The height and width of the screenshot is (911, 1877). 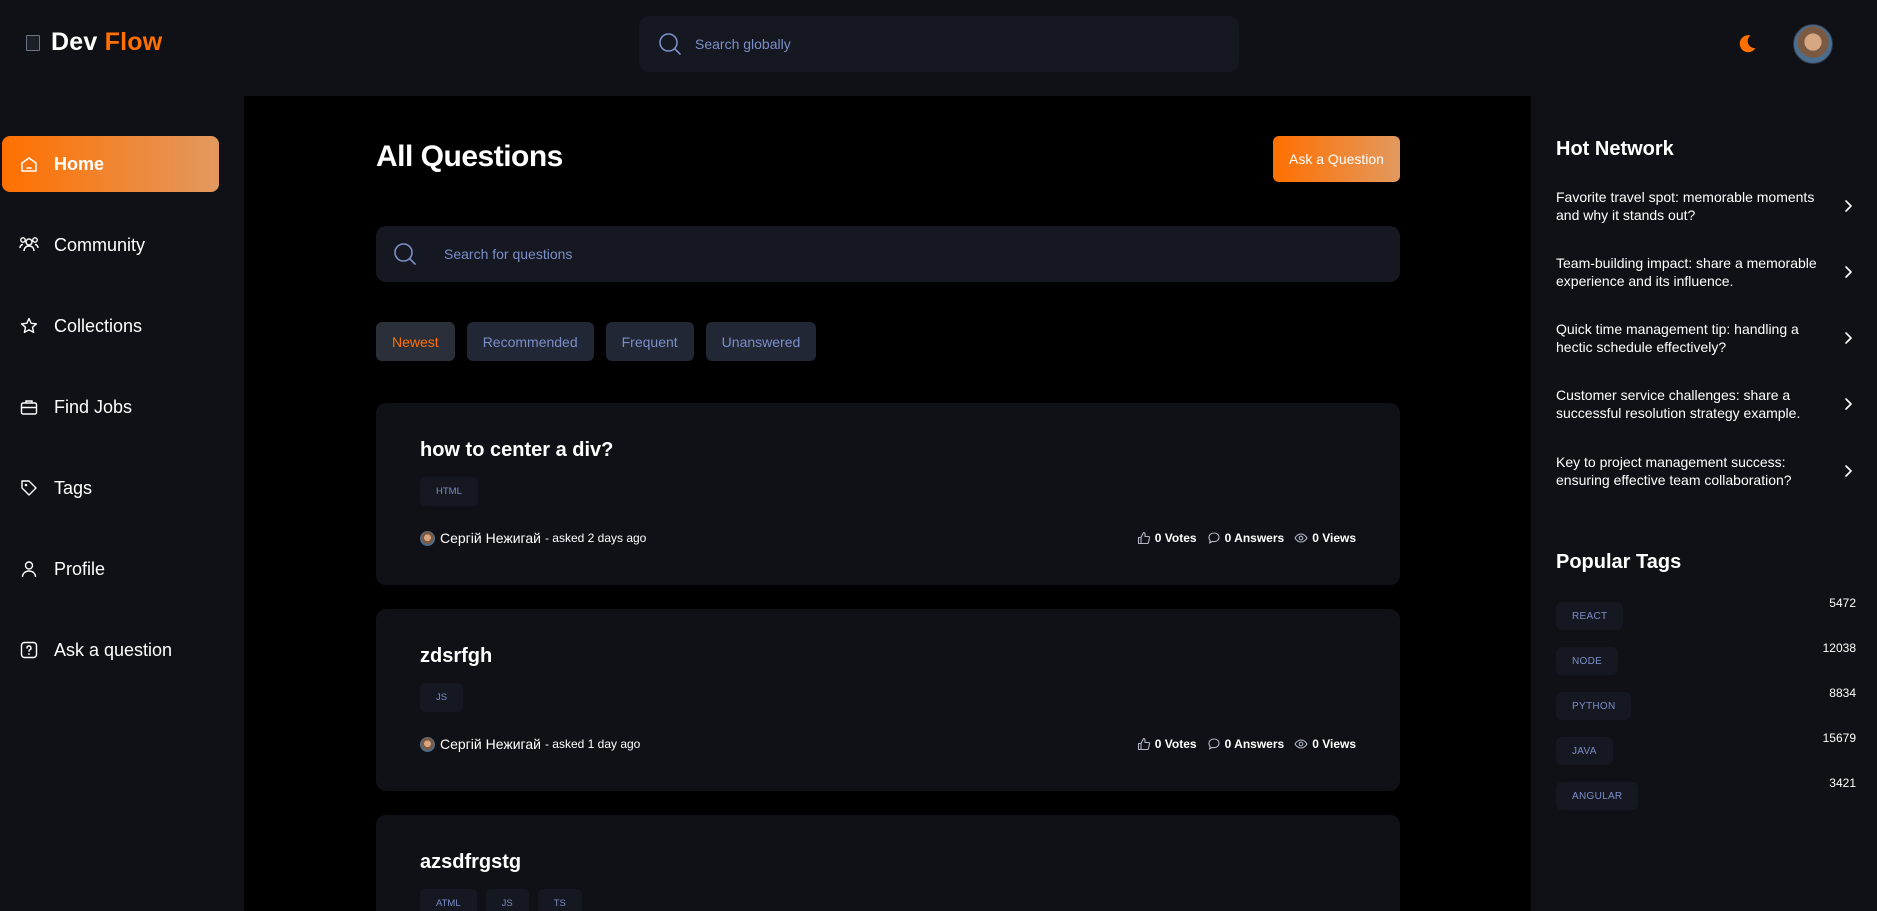 I want to click on question-meta: Сергій Нежигай - asked 2 days ago, so click(x=533, y=538).